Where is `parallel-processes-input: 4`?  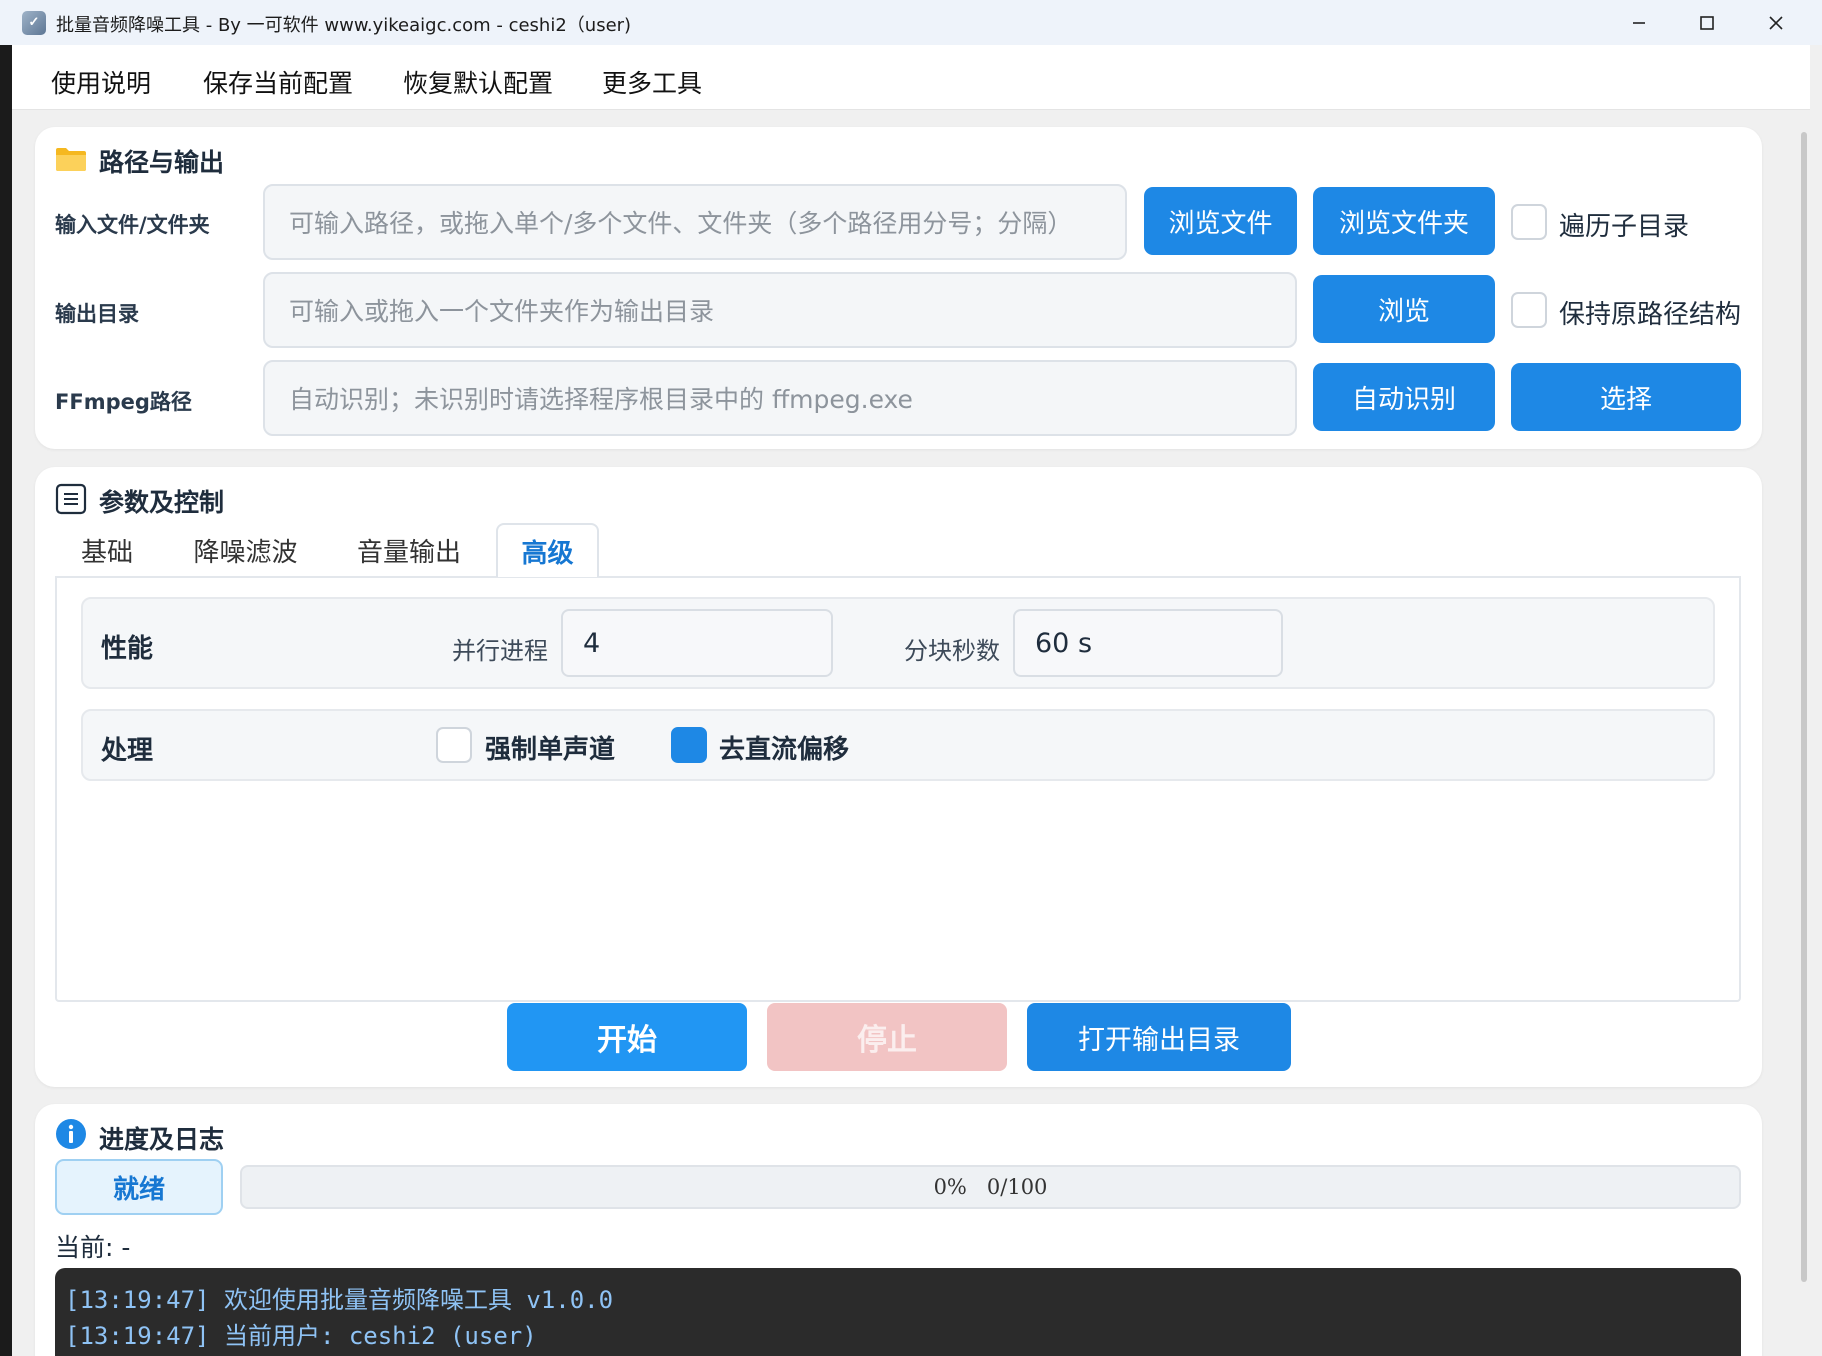
parallel-processes-input: 4 is located at coordinates (697, 643).